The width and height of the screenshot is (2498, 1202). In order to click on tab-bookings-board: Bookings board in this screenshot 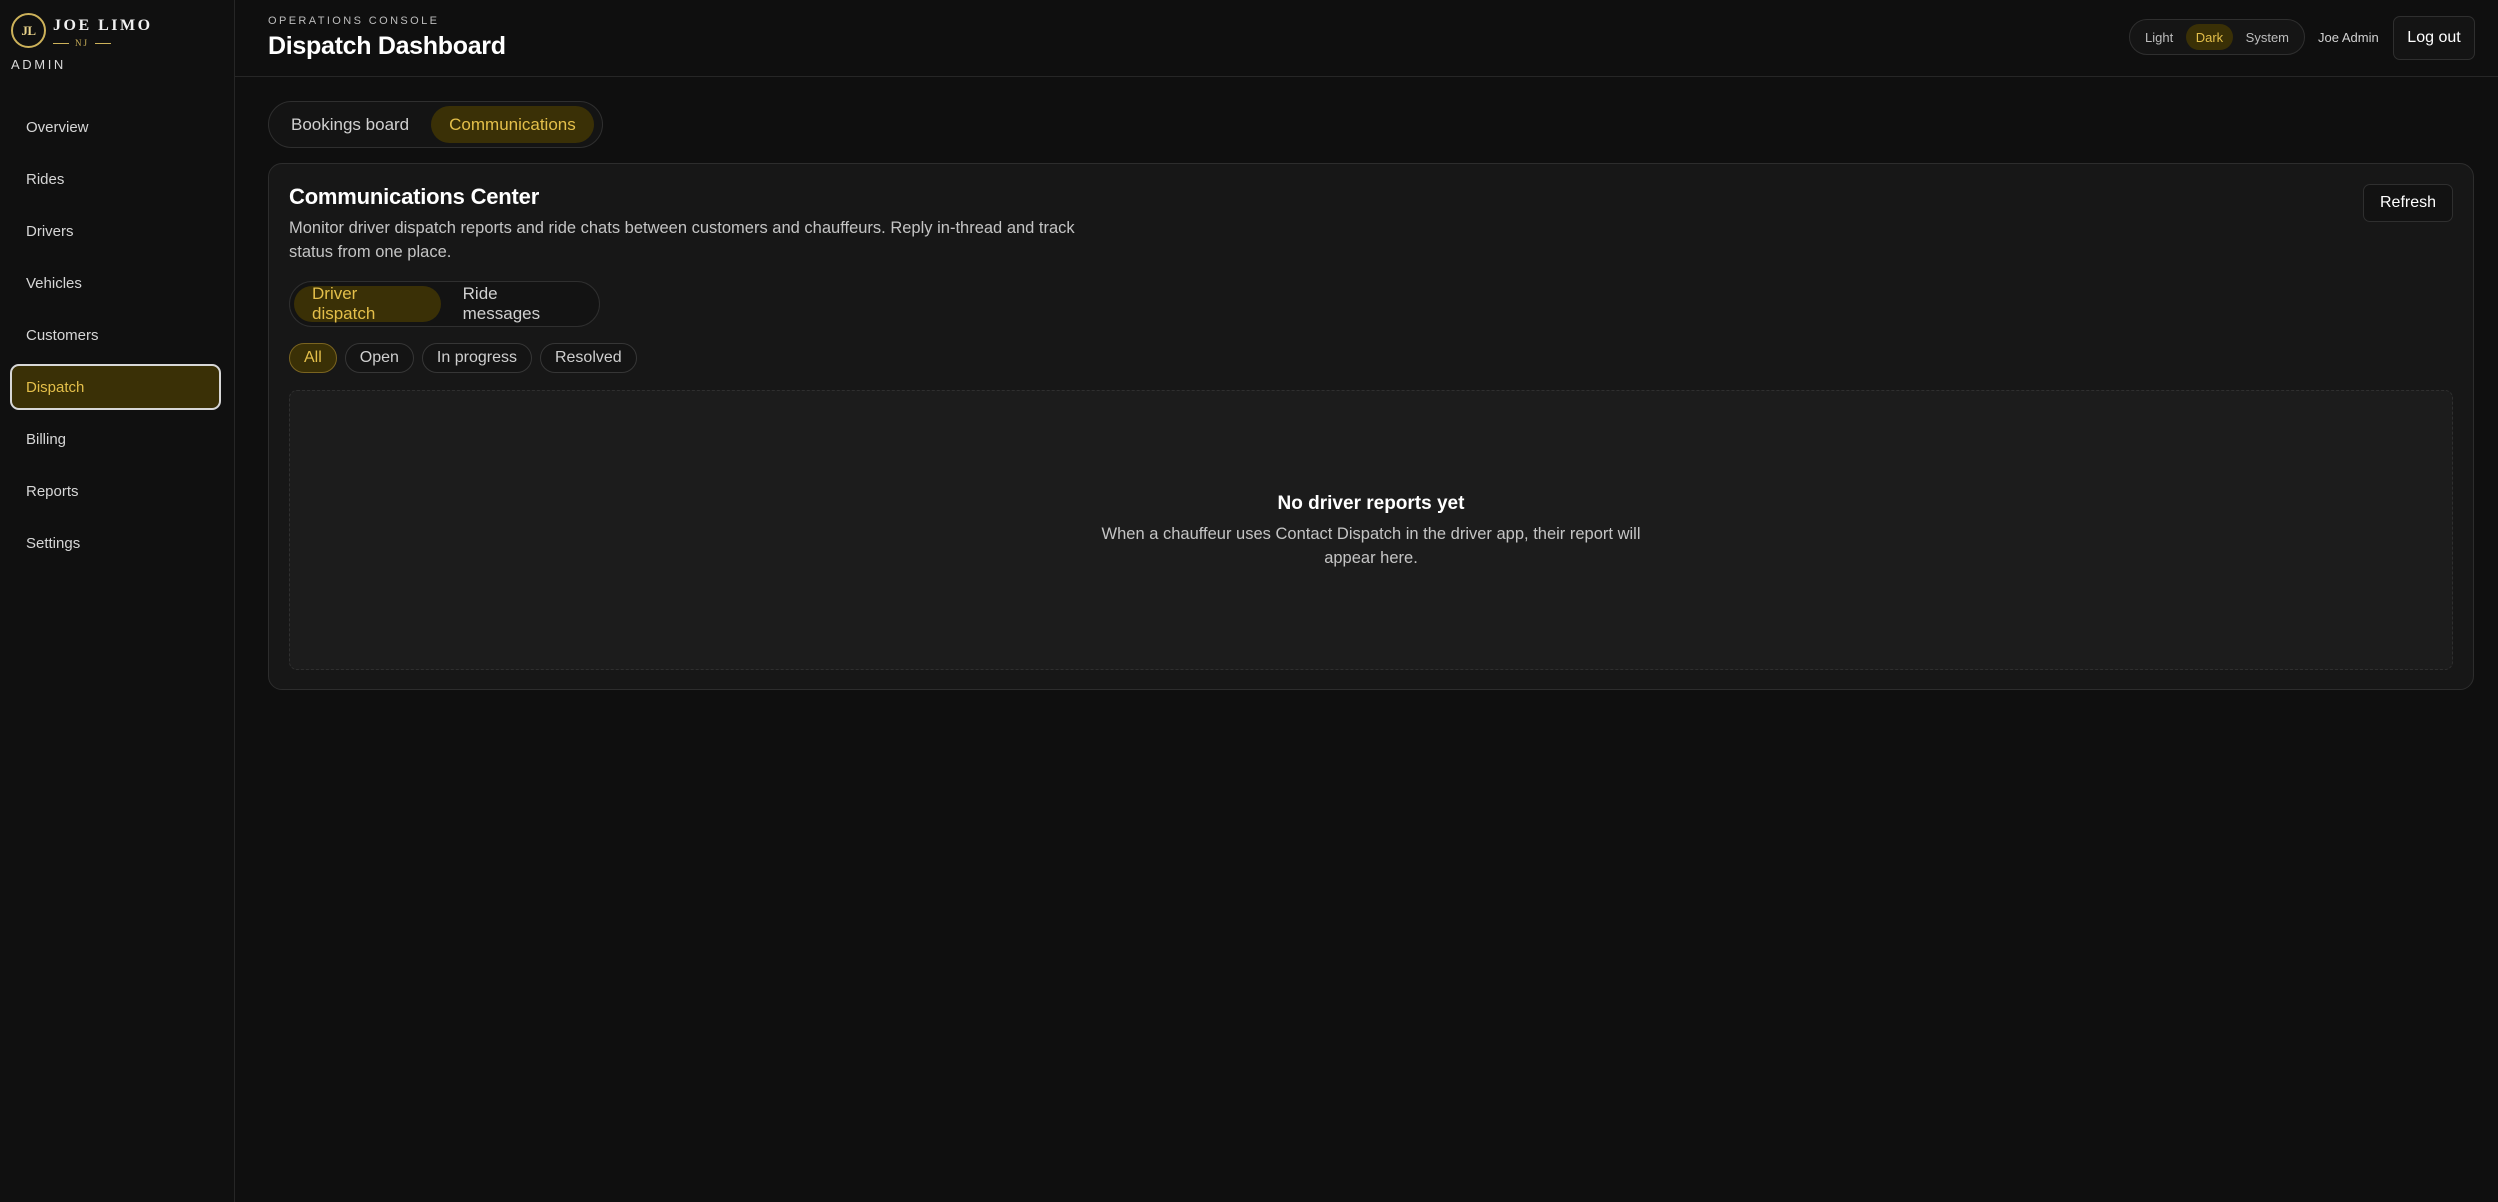, I will do `click(350, 124)`.